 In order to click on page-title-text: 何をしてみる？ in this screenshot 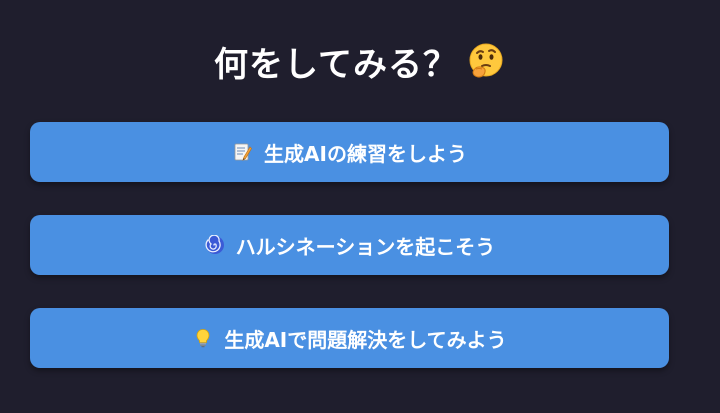, I will do `click(336, 64)`.